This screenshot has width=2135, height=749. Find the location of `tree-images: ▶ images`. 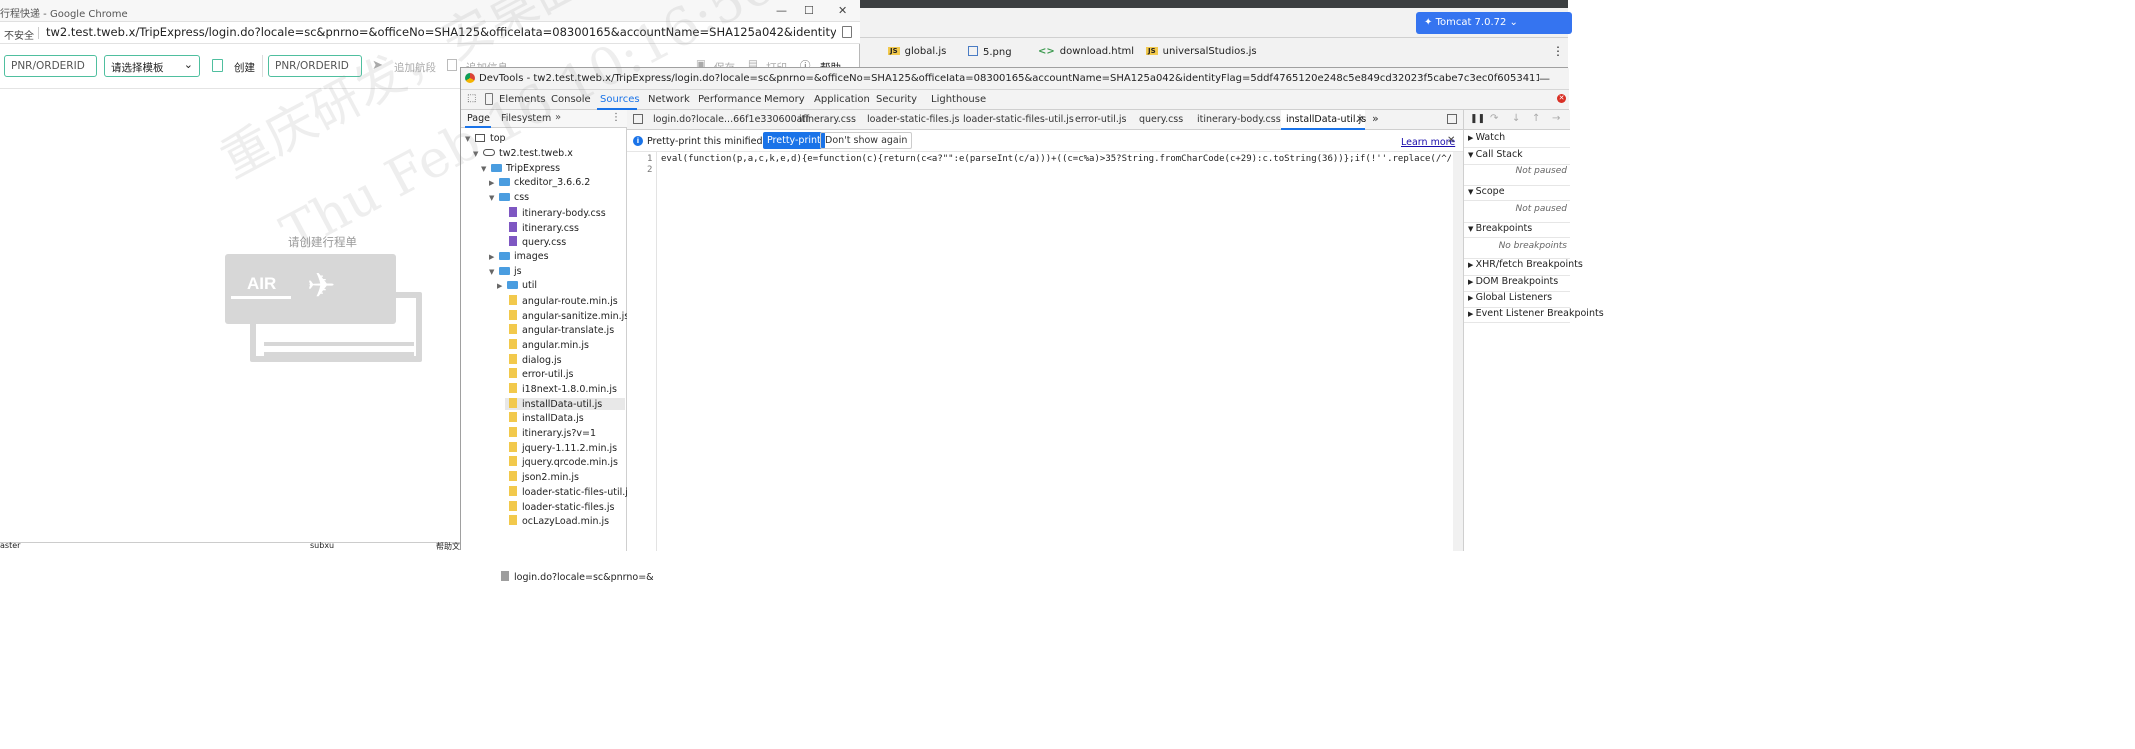

tree-images: ▶ images is located at coordinates (519, 256).